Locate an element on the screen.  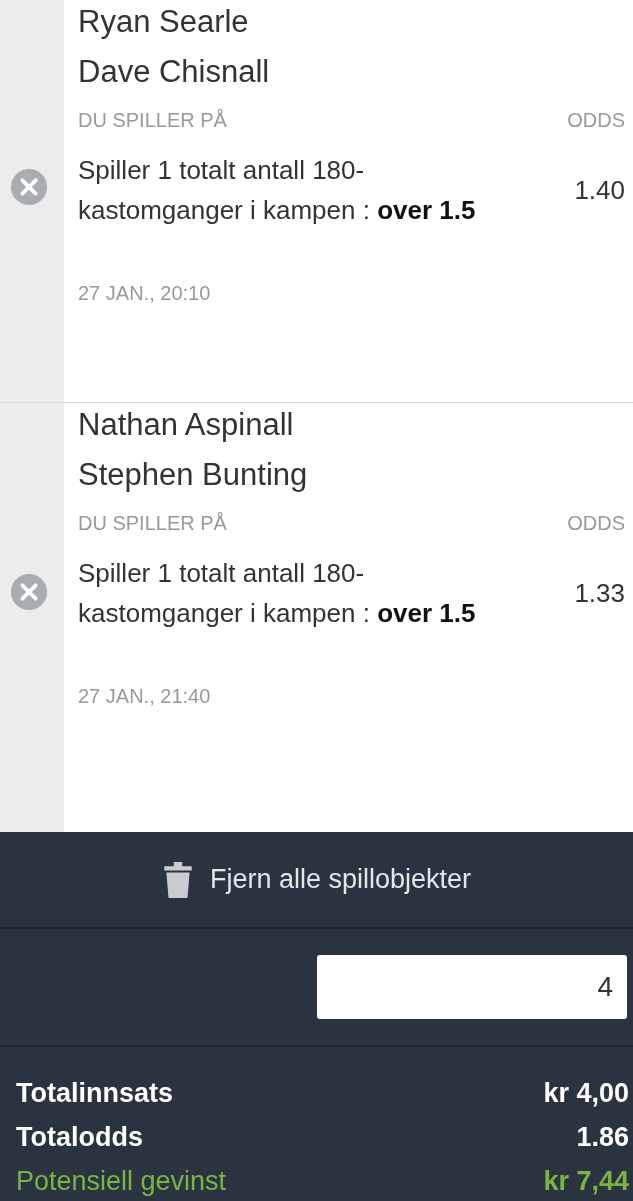
total-value: kr 7,44 is located at coordinates (586, 1181).